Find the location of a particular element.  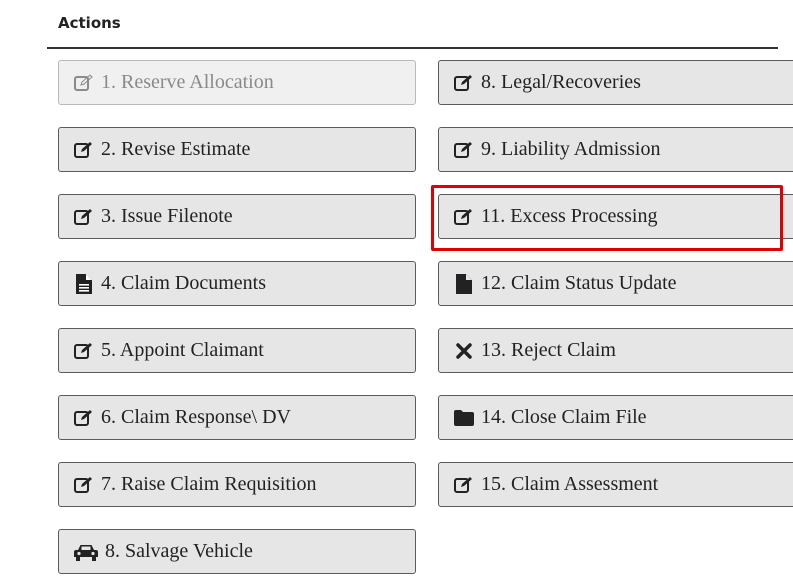

appoint-claimant-button: 5. Appoint Claimant is located at coordinates (237, 350).